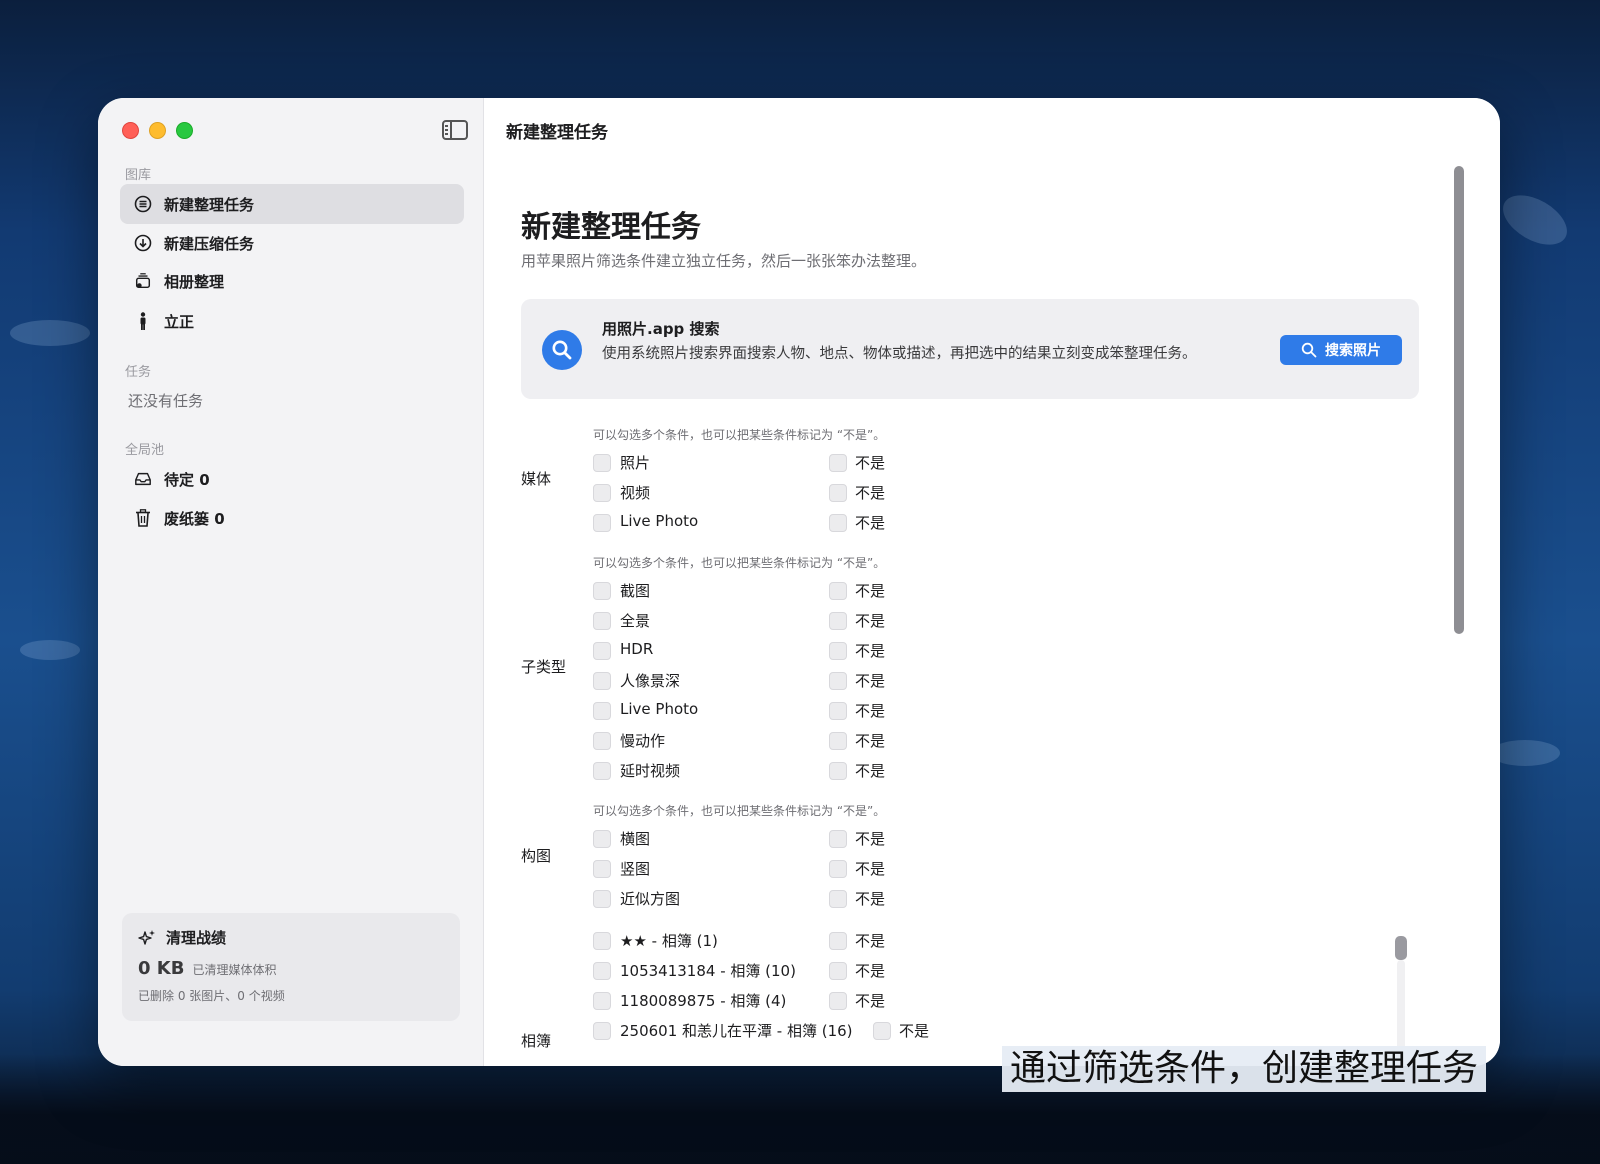 This screenshot has width=1600, height=1164. What do you see at coordinates (1401, 1005) in the screenshot?
I see `albums-scroll-track` at bounding box center [1401, 1005].